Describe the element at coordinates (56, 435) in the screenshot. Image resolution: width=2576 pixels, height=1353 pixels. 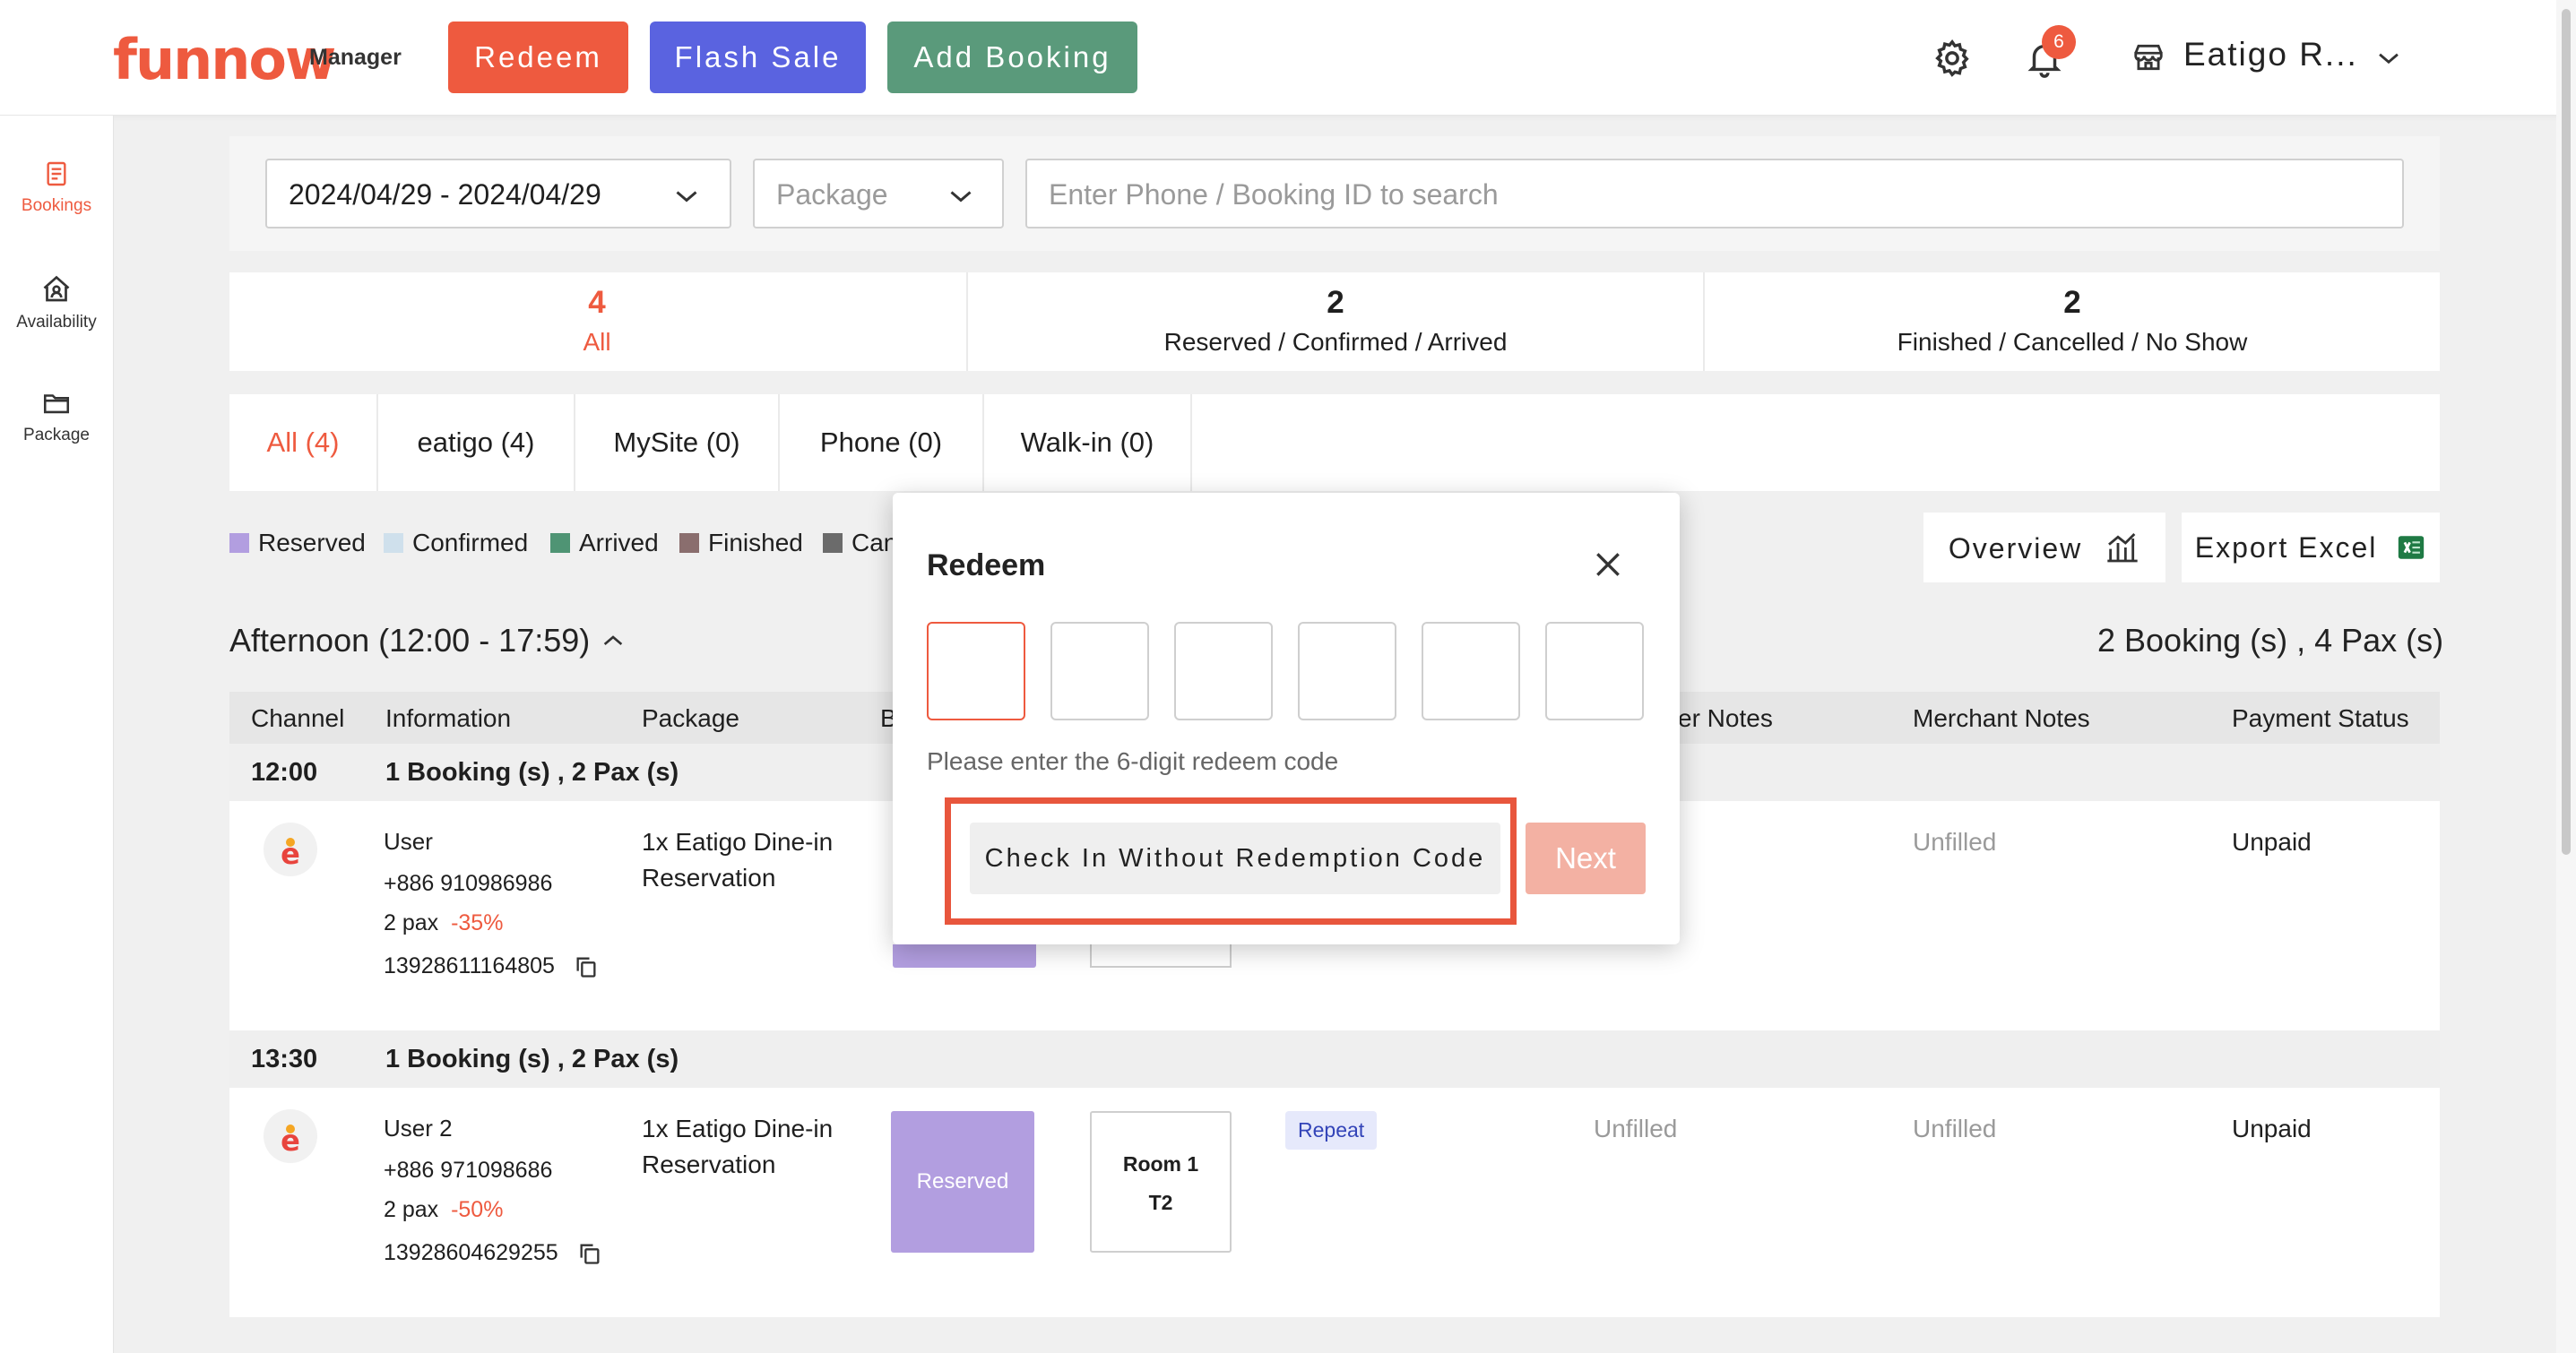
I see `sidebar-item-label: Package` at that location.